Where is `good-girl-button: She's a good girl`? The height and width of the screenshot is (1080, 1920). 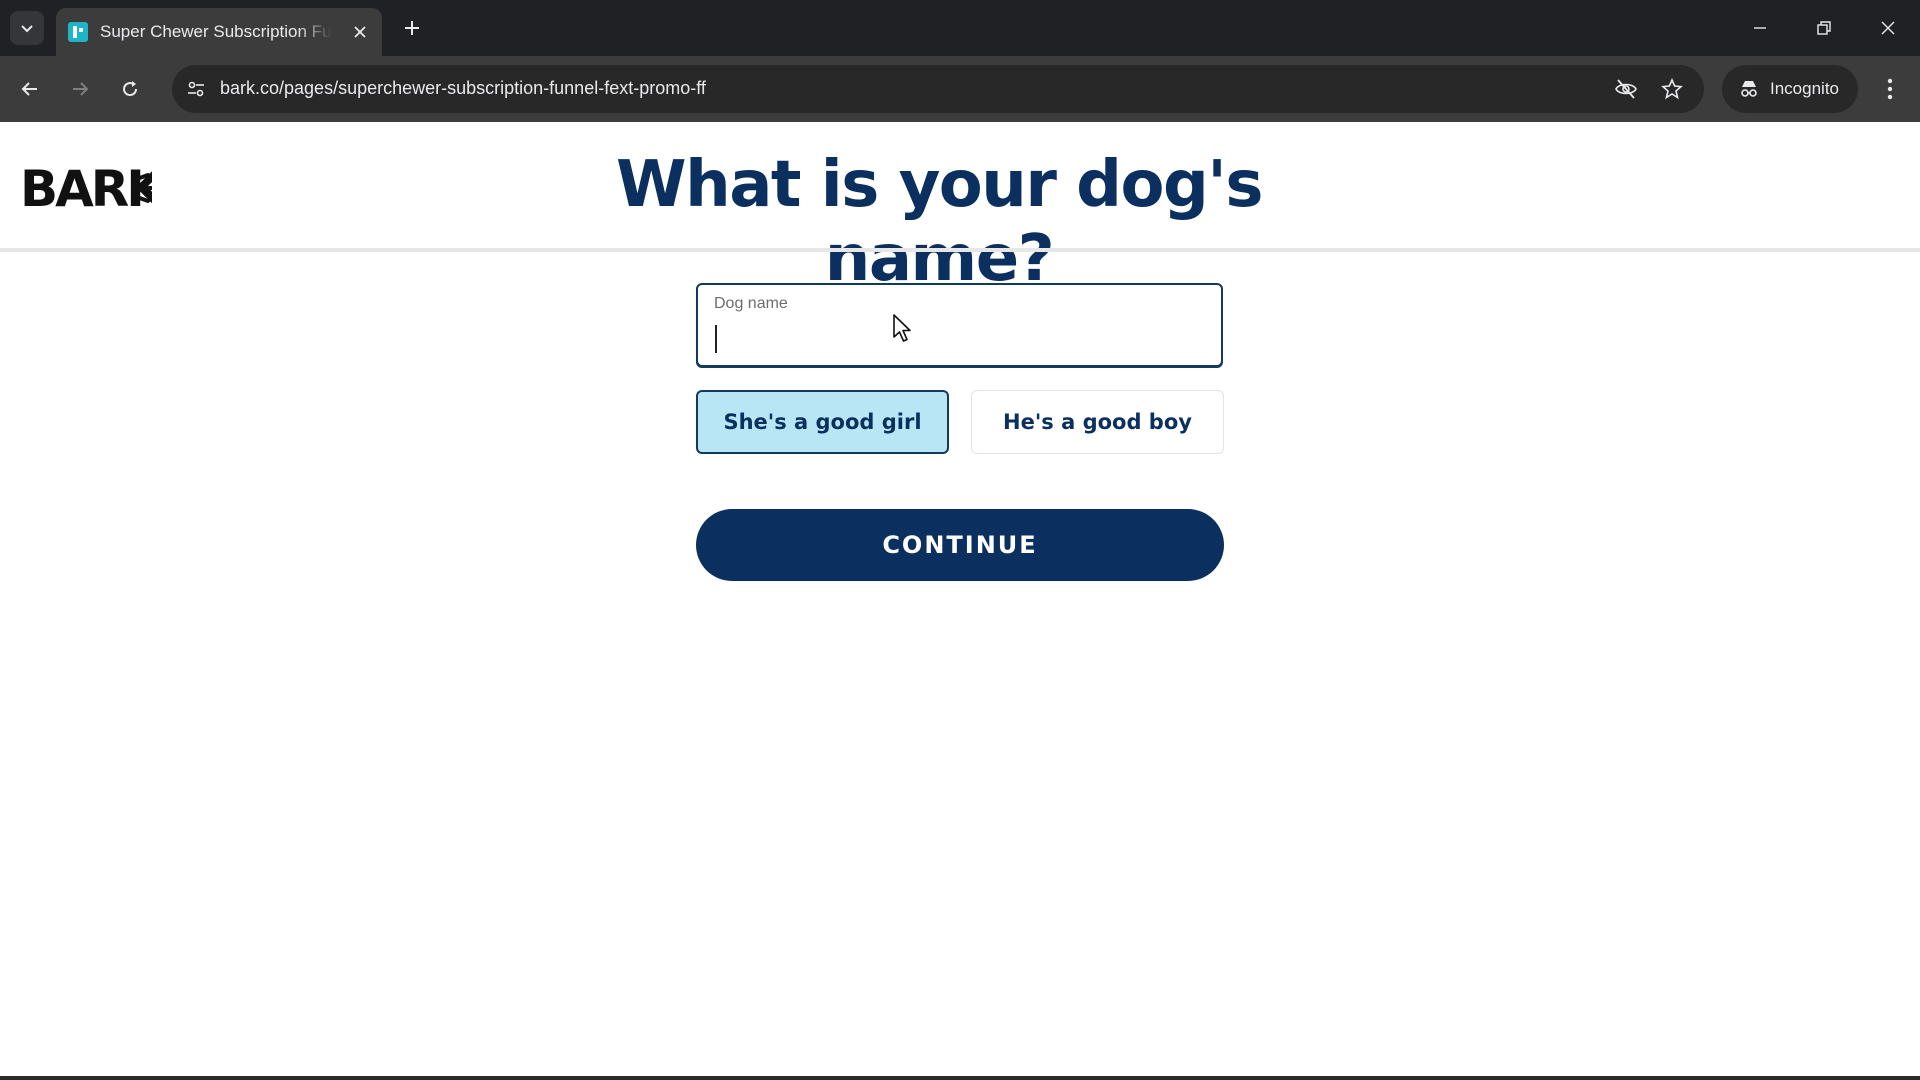 good-girl-button: She's a good girl is located at coordinates (822, 422).